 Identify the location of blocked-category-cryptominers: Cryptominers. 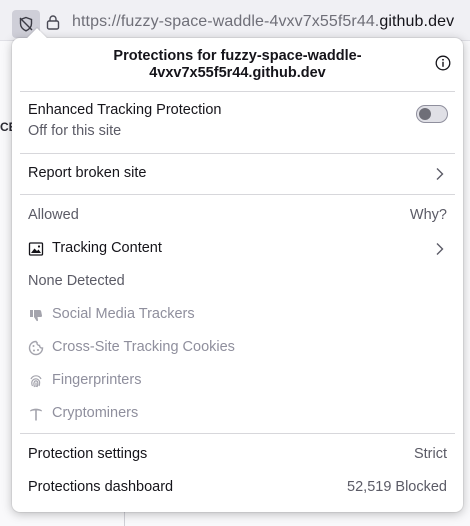
(237, 413).